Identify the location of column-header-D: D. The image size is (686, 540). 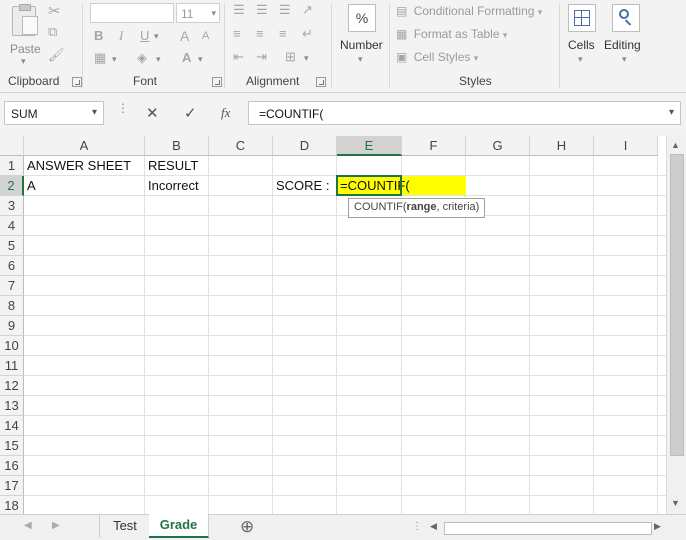
(305, 146).